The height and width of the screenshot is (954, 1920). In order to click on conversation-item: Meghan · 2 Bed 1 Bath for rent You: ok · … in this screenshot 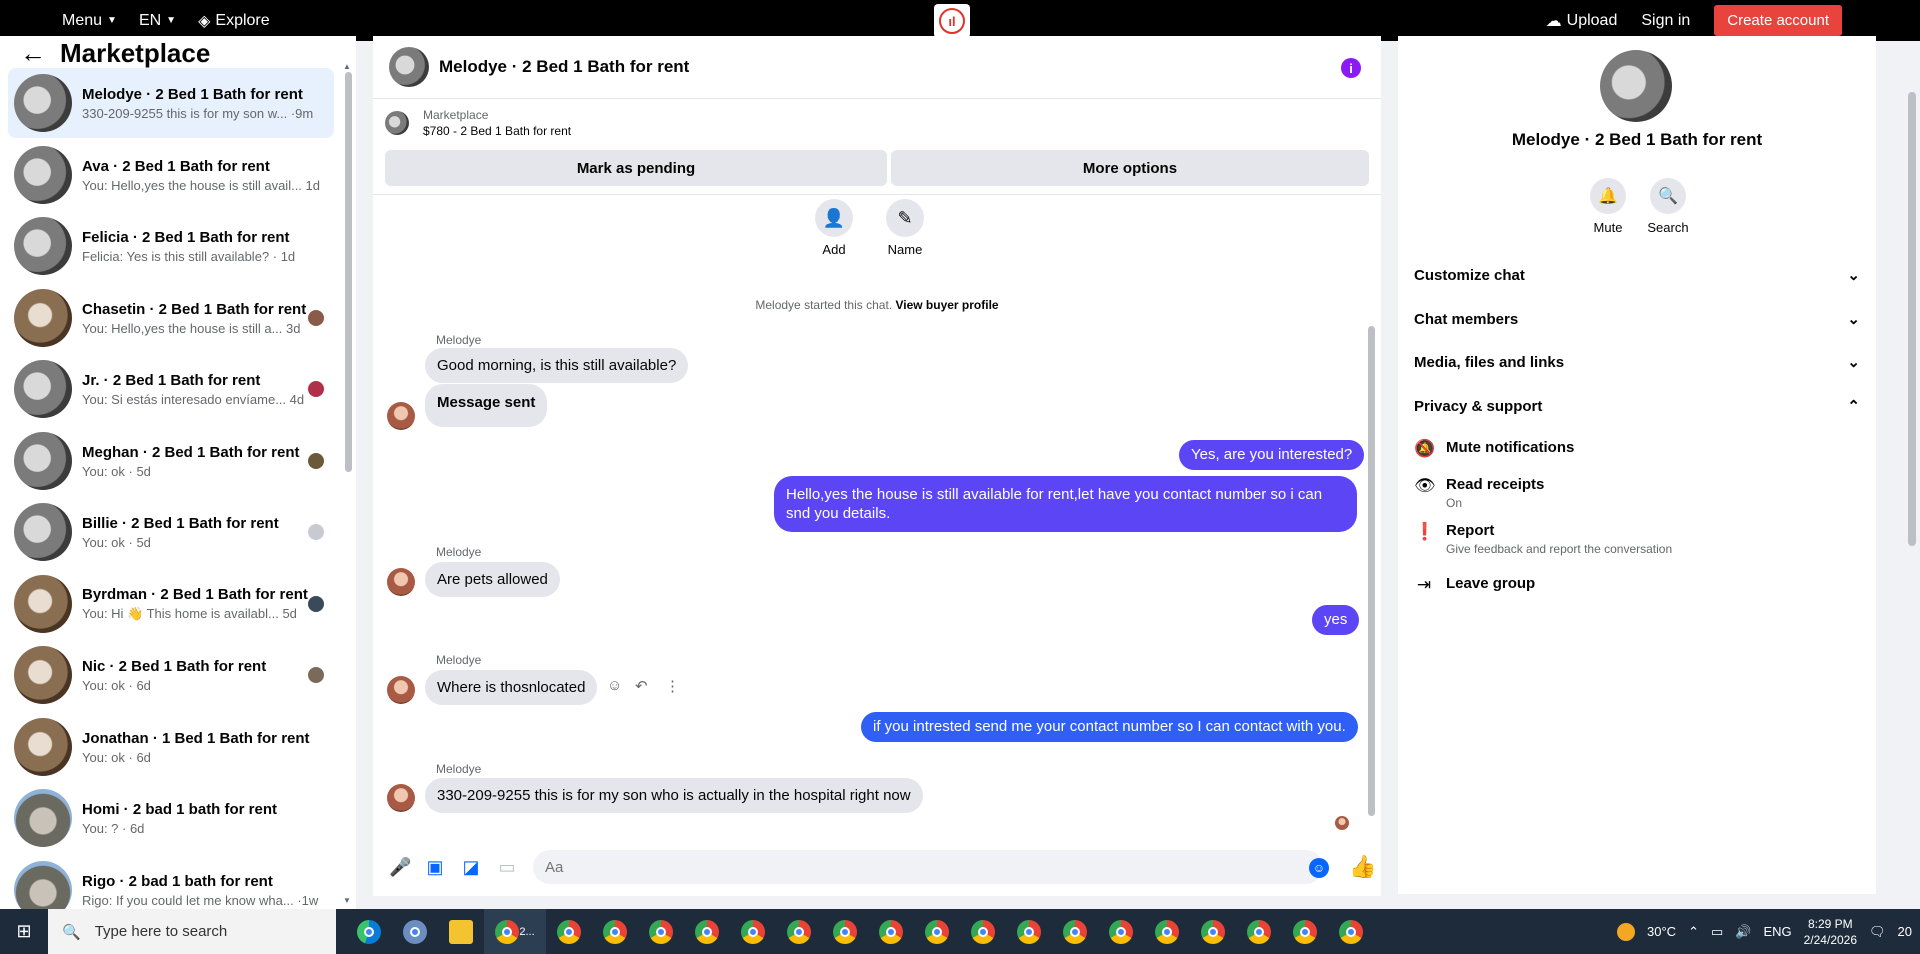, I will do `click(171, 461)`.